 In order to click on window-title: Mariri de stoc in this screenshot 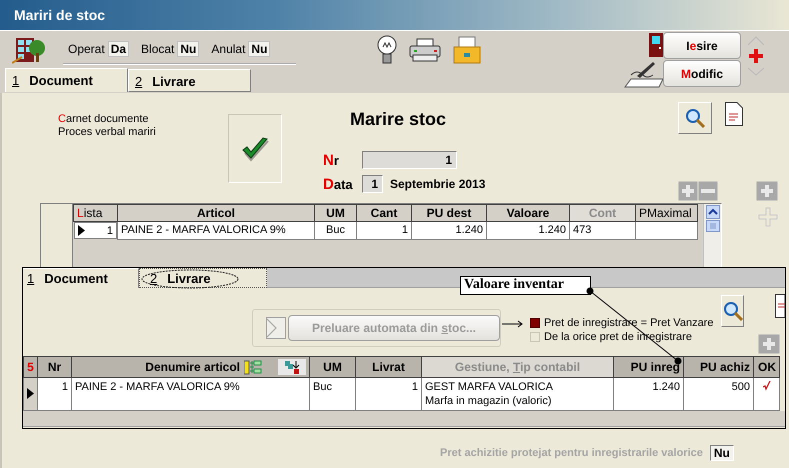, I will do `click(59, 14)`.